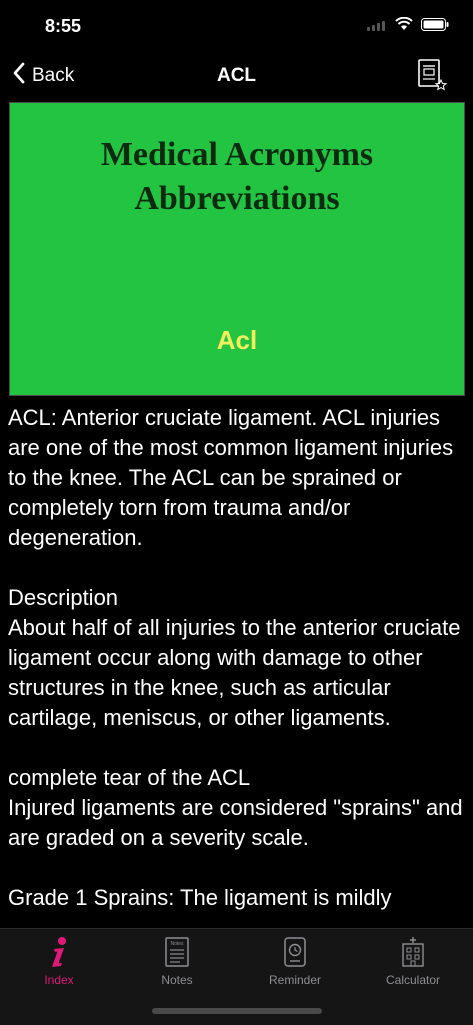  I want to click on favorite-button, so click(432, 75).